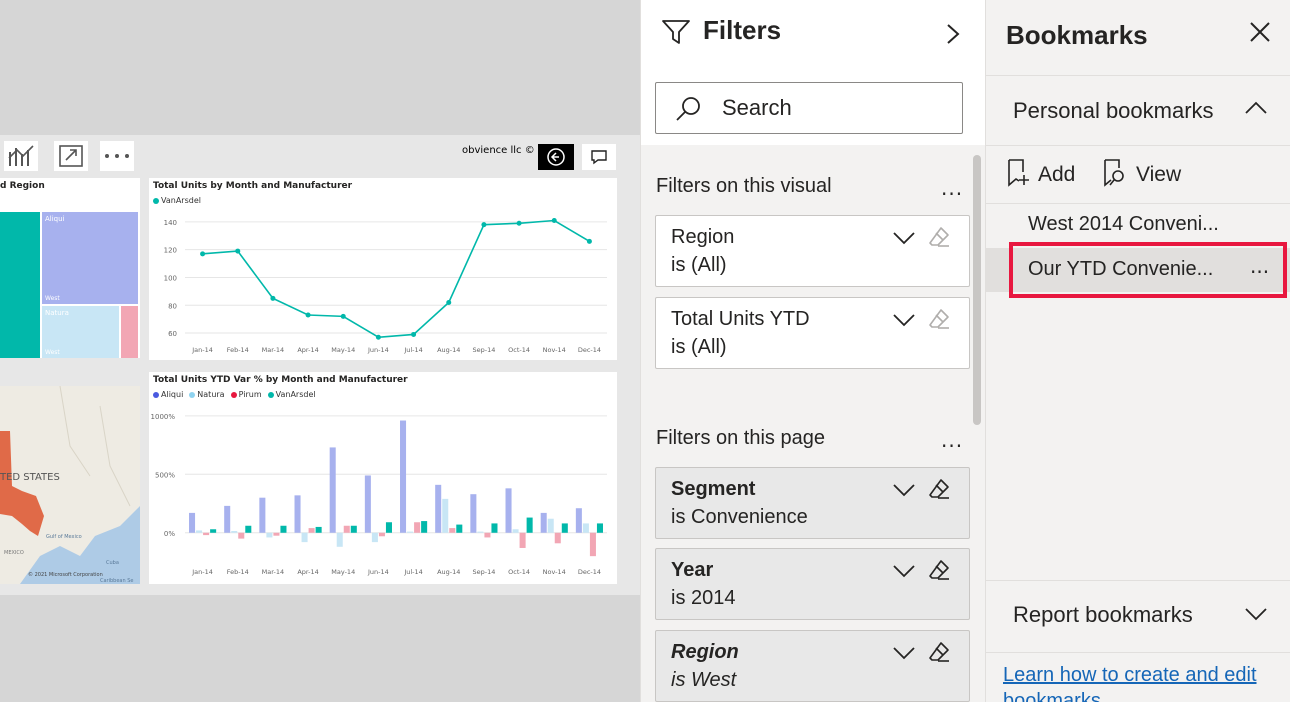 This screenshot has height=702, width=1290. I want to click on filter-card-region-page: Region is West, so click(812, 666).